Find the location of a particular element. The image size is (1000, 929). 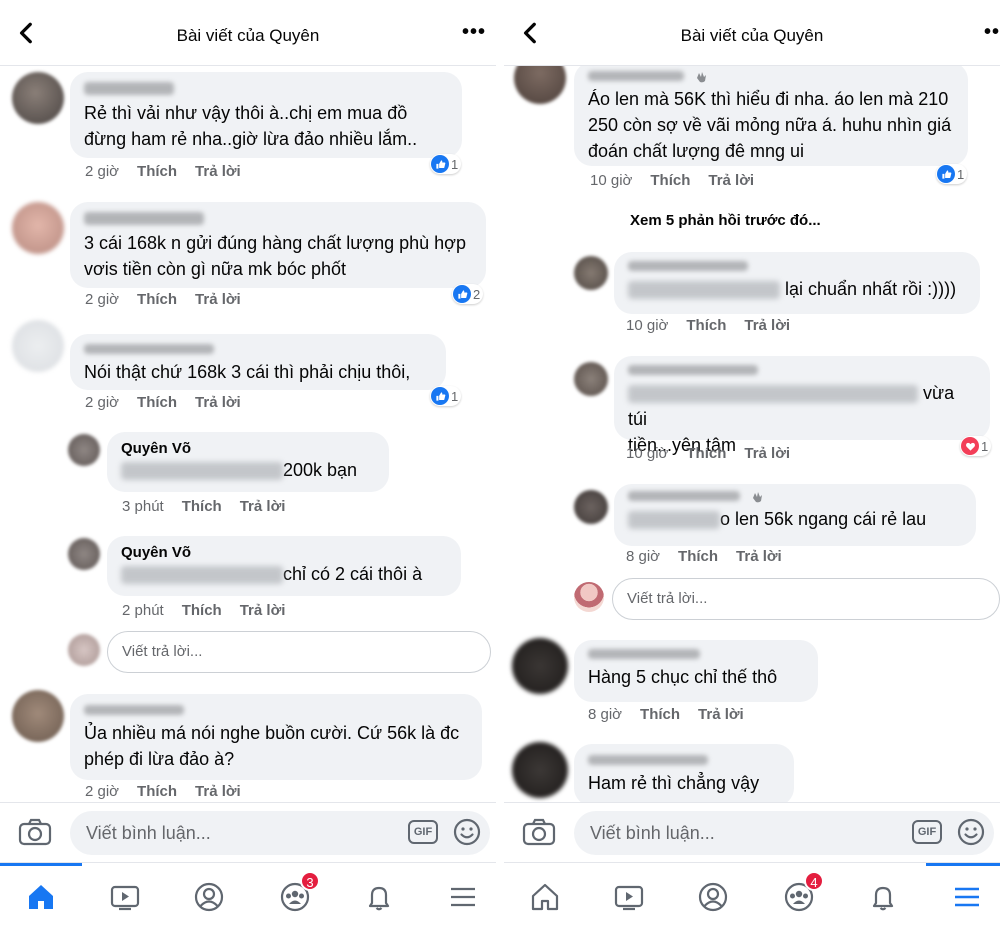

emoji-icon is located at coordinates (971, 832).